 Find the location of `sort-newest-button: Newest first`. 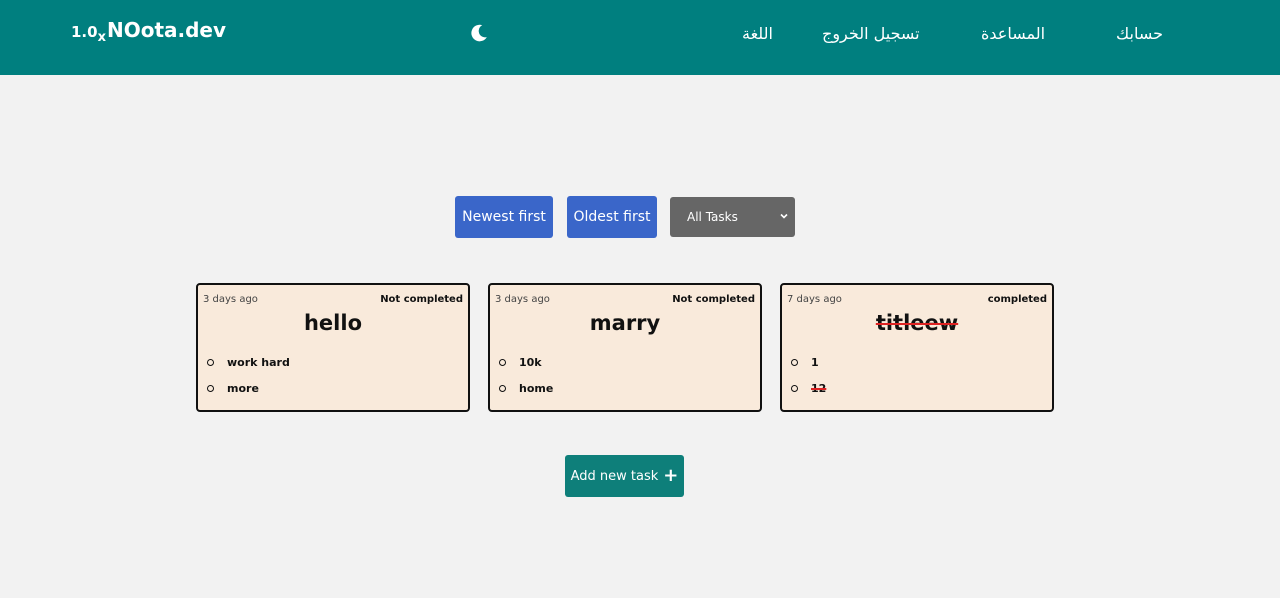

sort-newest-button: Newest first is located at coordinates (504, 217).